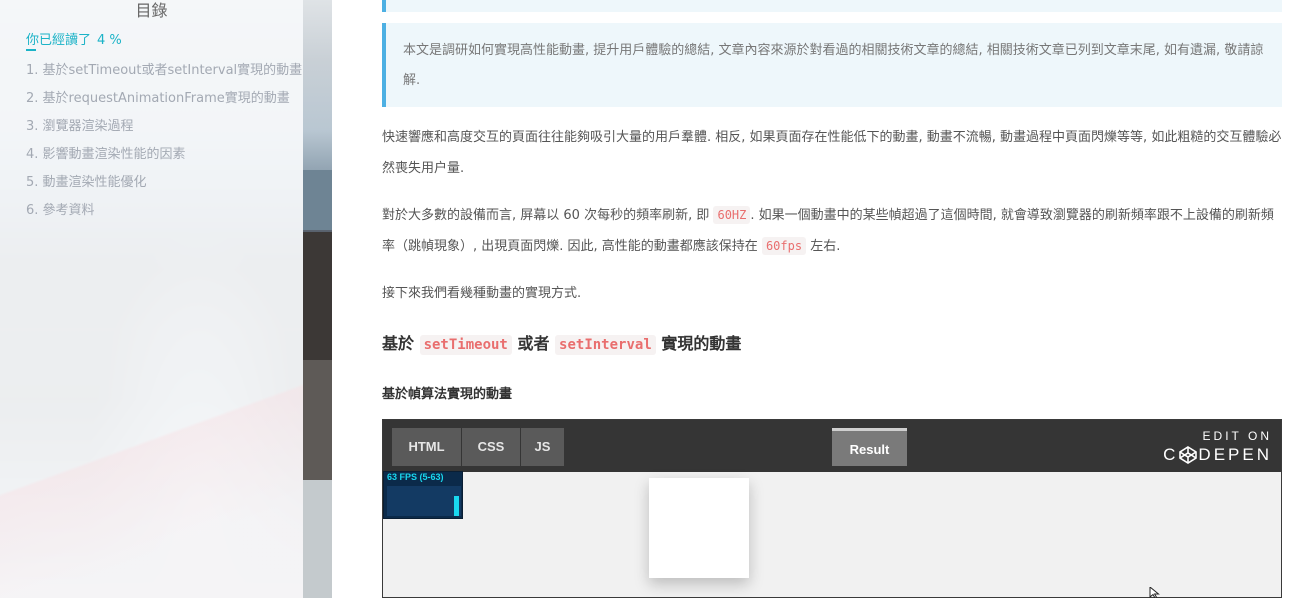 The height and width of the screenshot is (598, 1290). I want to click on toc-decoration, so click(151, 488).